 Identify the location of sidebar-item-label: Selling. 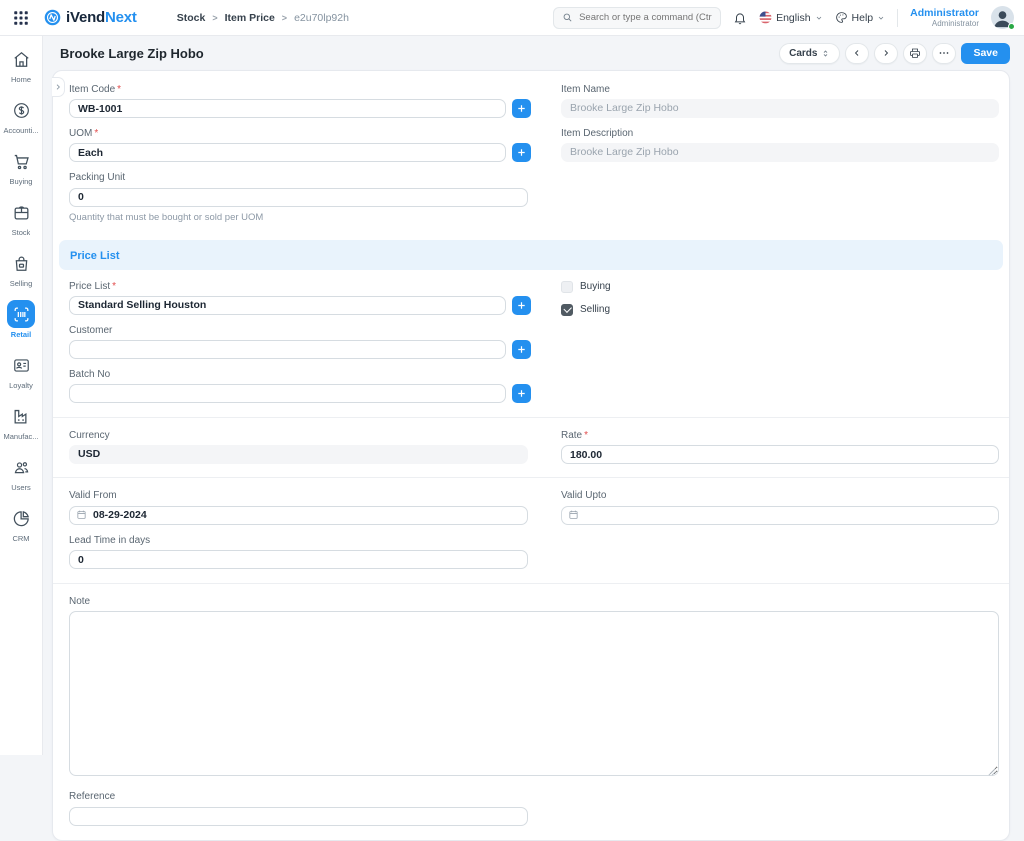
(21, 283).